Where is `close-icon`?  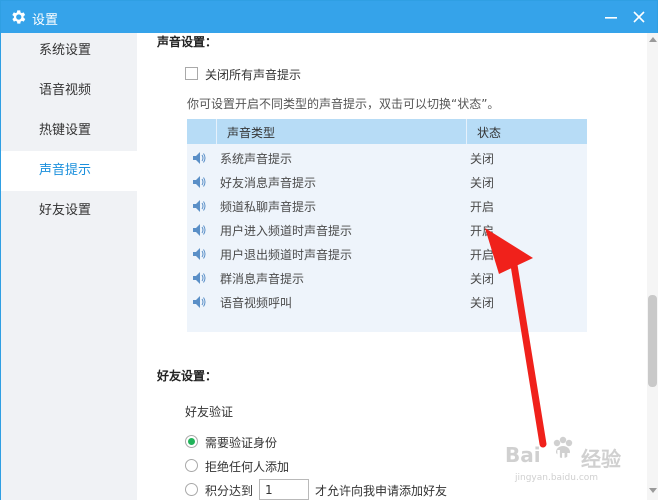 close-icon is located at coordinates (639, 17).